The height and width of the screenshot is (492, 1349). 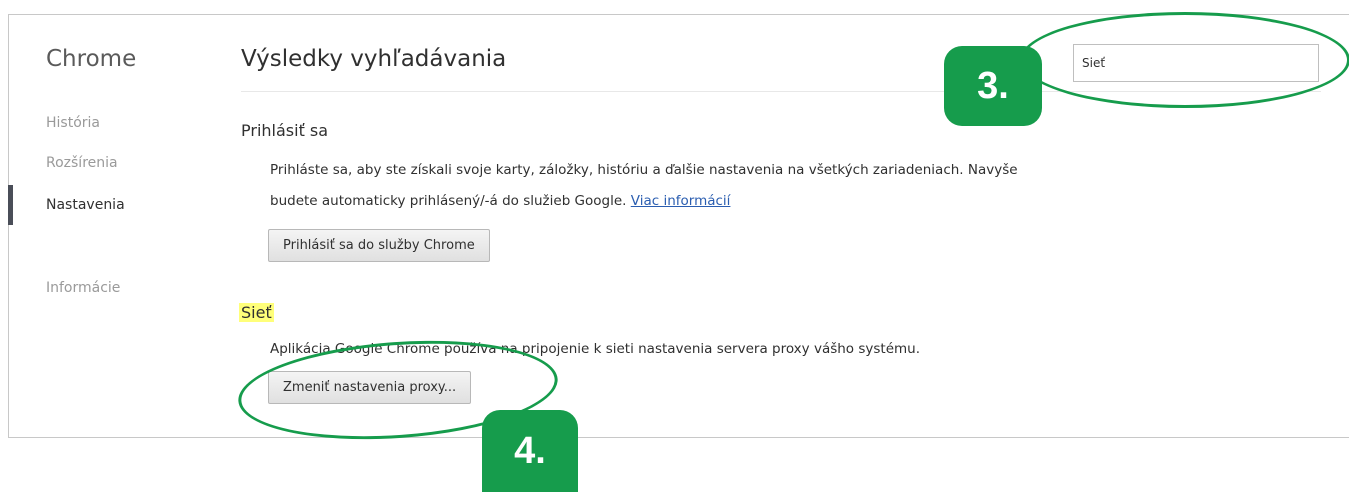 What do you see at coordinates (681, 201) in the screenshot?
I see `learn-more-link: Viac informácií` at bounding box center [681, 201].